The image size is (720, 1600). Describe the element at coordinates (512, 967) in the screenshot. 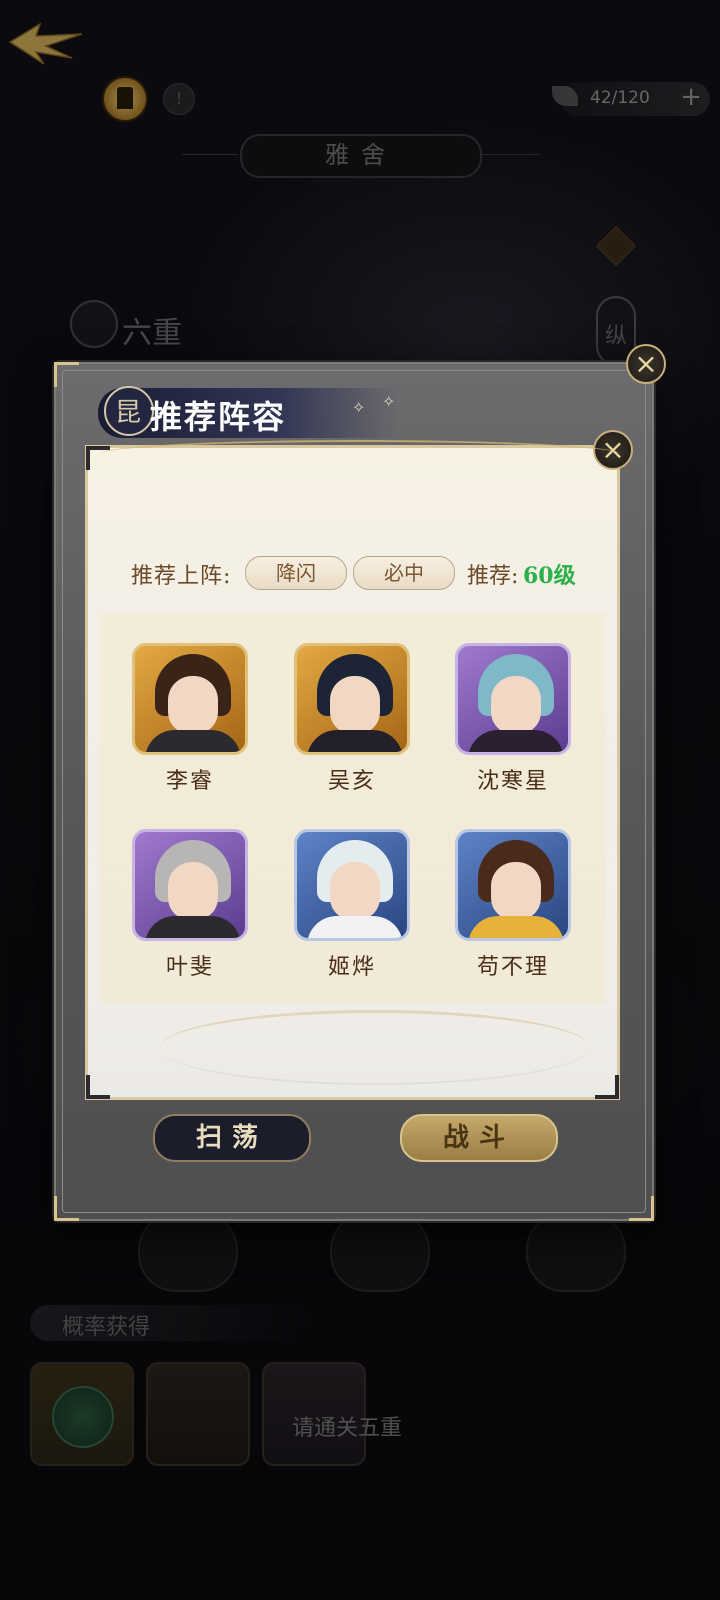

I see `hero-name: 苟不理` at that location.